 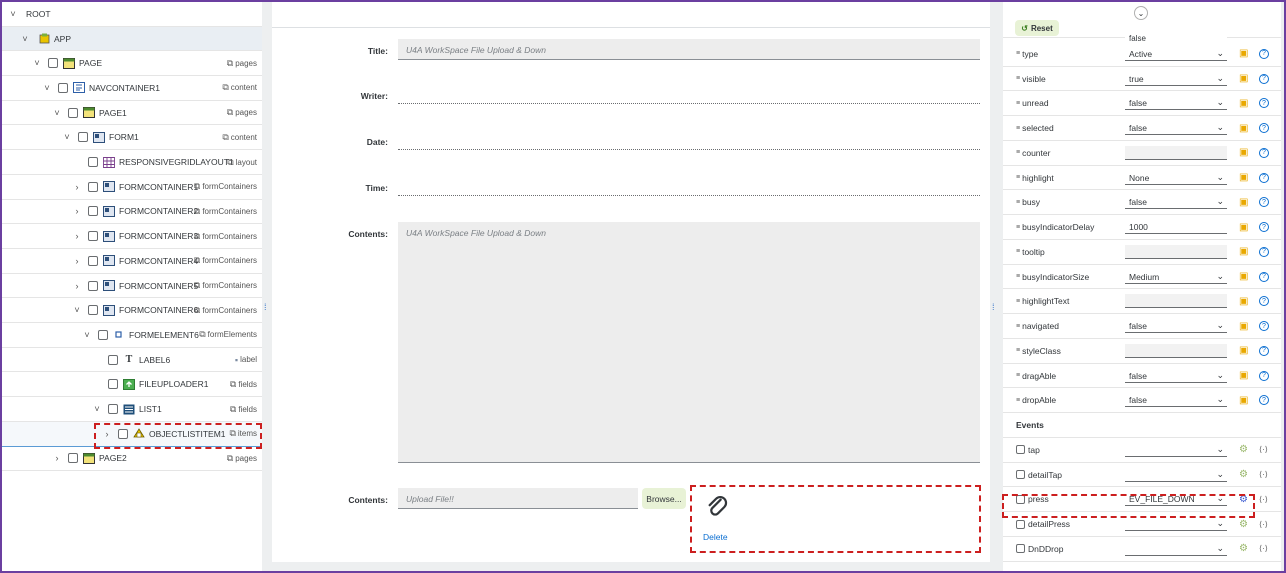 What do you see at coordinates (132, 434) in the screenshot?
I see `tree-node-objectlistitem1: › OBJECTLISTITEM1 ⧉ items` at bounding box center [132, 434].